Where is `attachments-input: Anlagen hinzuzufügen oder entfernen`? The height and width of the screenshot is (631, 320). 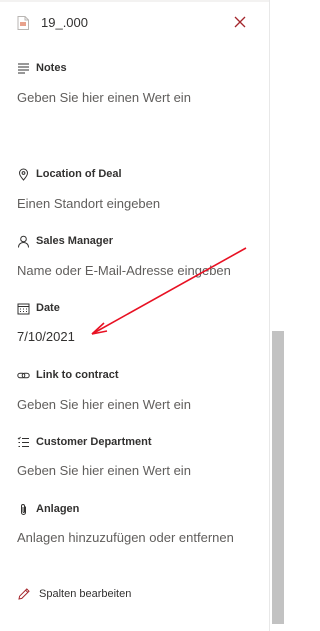
attachments-input: Anlagen hinzuzufügen oder entfernen is located at coordinates (134, 537).